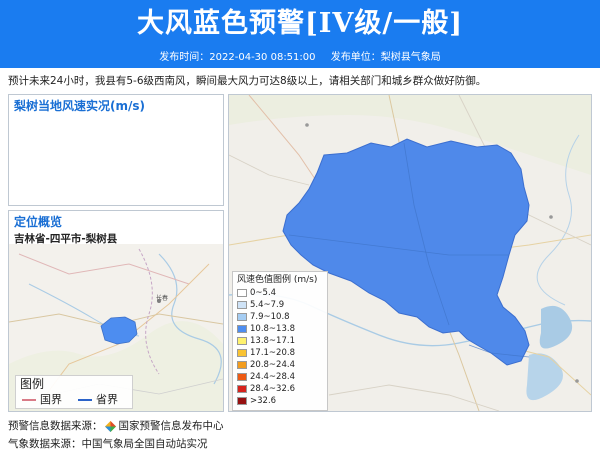 This screenshot has height=471, width=600. Describe the element at coordinates (38, 222) in the screenshot. I see `location-overview-title: 定位概览` at that location.